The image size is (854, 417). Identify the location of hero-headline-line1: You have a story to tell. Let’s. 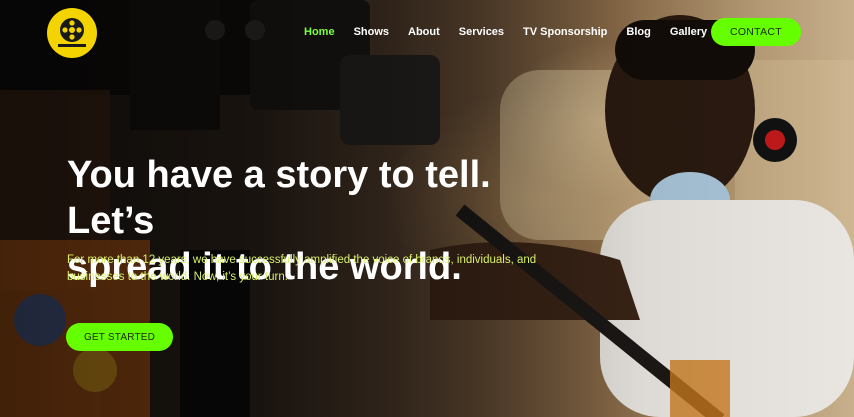
(279, 198).